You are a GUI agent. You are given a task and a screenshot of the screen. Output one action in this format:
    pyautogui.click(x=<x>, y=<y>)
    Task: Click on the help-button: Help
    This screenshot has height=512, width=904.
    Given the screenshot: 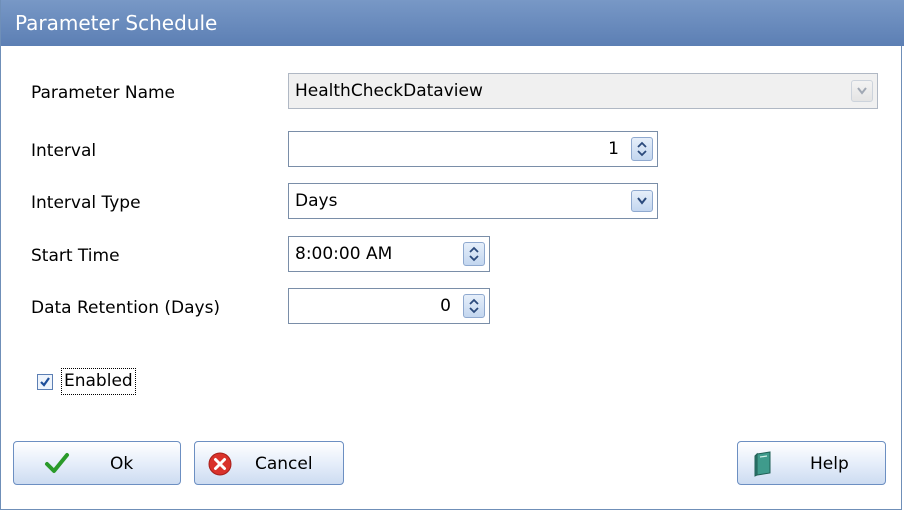 What is the action you would take?
    pyautogui.click(x=811, y=463)
    